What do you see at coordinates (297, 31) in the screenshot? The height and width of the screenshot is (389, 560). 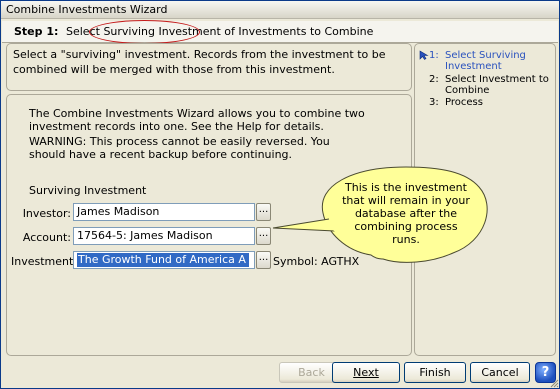 I see `step-title-suffix: of Investments to Combine` at bounding box center [297, 31].